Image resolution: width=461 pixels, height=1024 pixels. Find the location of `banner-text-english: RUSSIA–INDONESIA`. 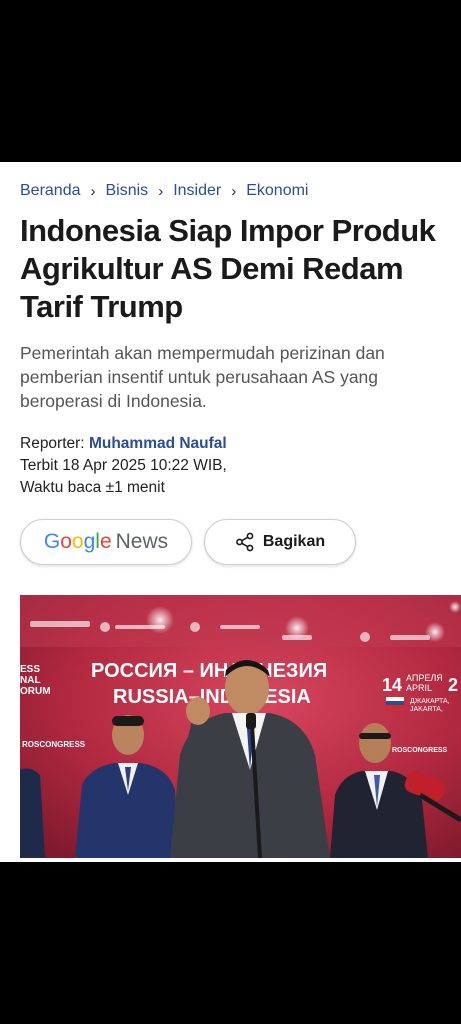

banner-text-english: RUSSIA–INDONESIA is located at coordinates (212, 697).